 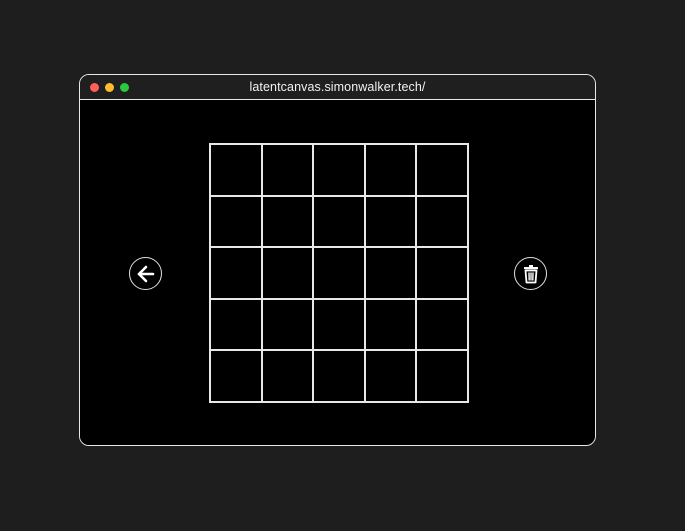 I want to click on window-titlebar: latentcanvas.simonwalker.tech/, so click(x=337, y=87).